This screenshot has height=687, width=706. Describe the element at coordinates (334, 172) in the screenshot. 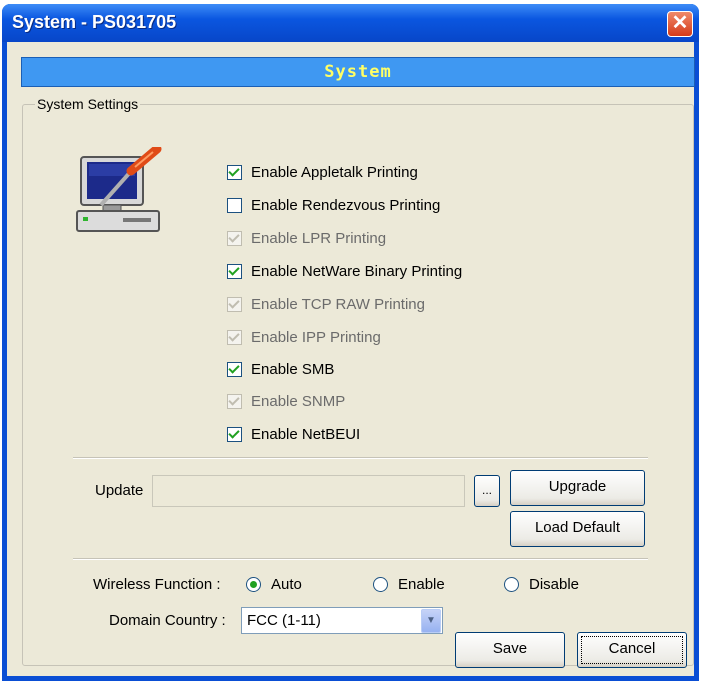

I see `checkbox-label: Enable Appletalk Printing` at that location.